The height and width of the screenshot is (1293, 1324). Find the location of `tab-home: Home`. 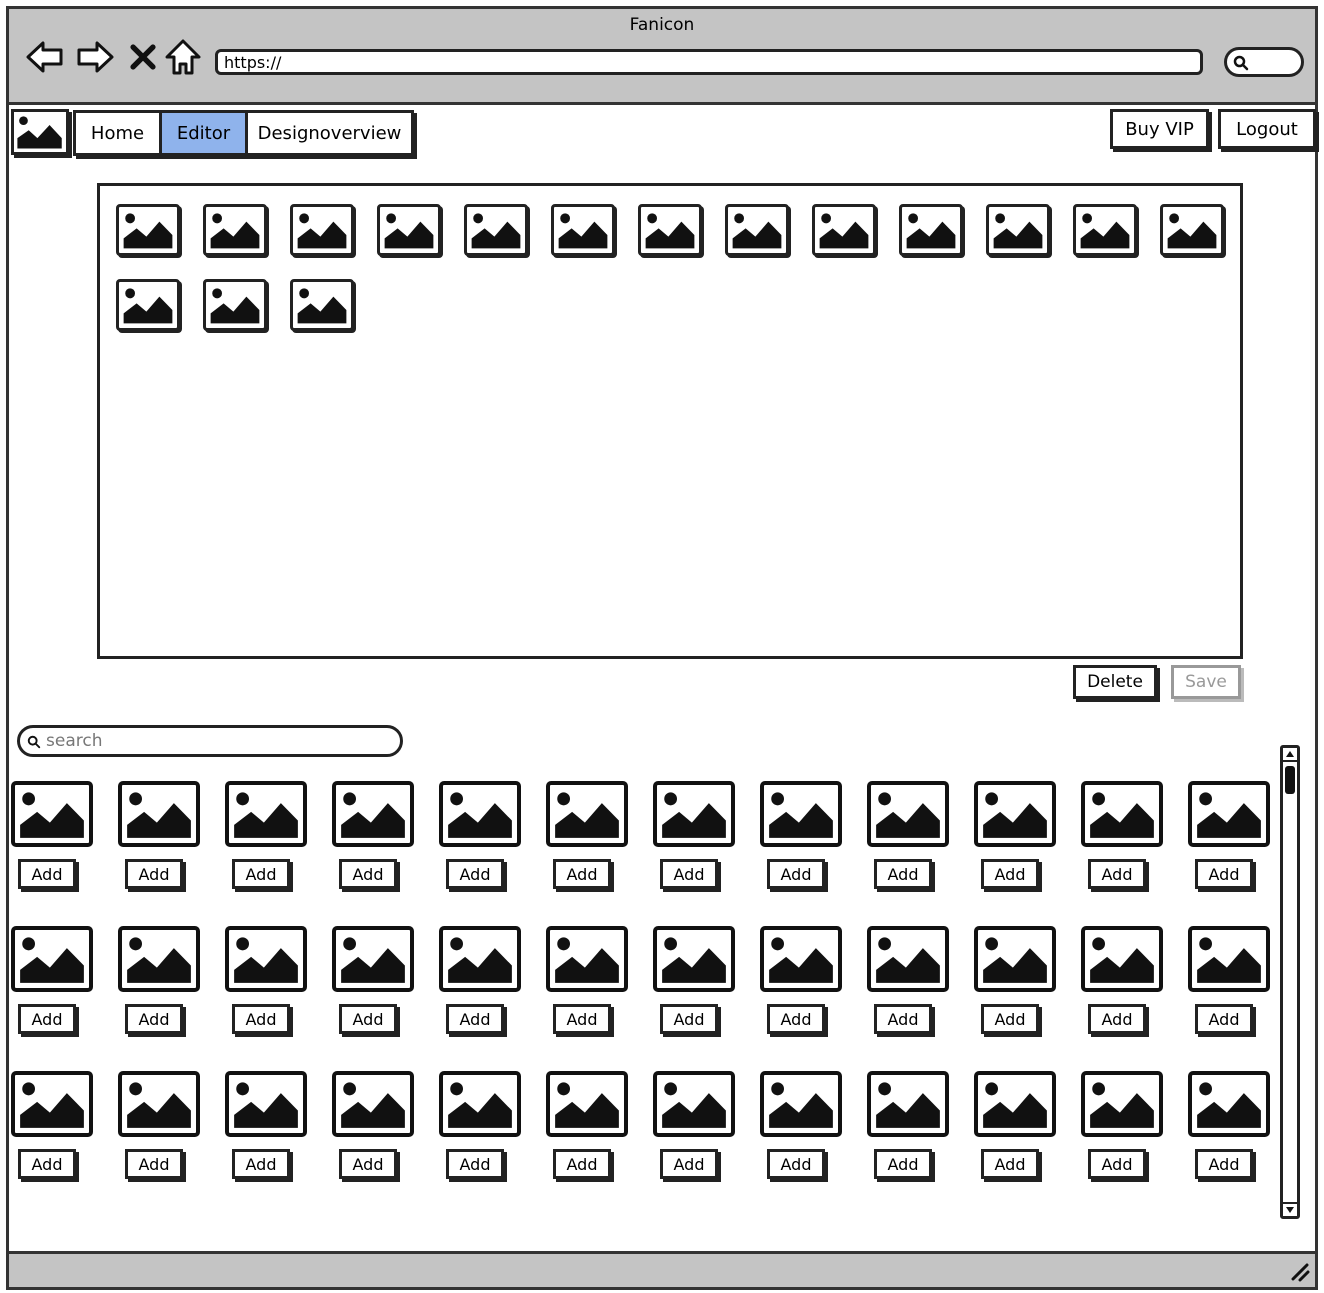

tab-home: Home is located at coordinates (117, 133).